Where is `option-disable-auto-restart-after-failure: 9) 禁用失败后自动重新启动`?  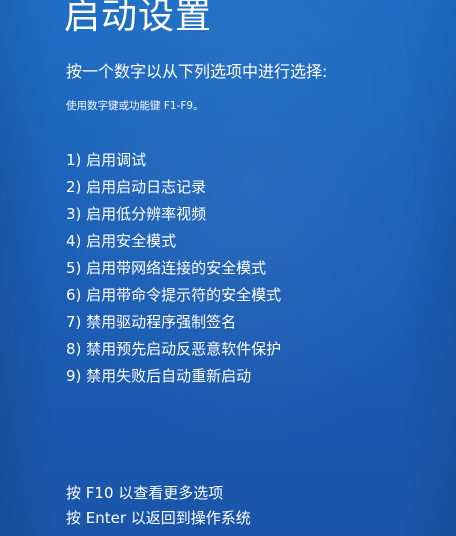 option-disable-auto-restart-after-failure: 9) 禁用失败后自动重新启动 is located at coordinates (173, 376).